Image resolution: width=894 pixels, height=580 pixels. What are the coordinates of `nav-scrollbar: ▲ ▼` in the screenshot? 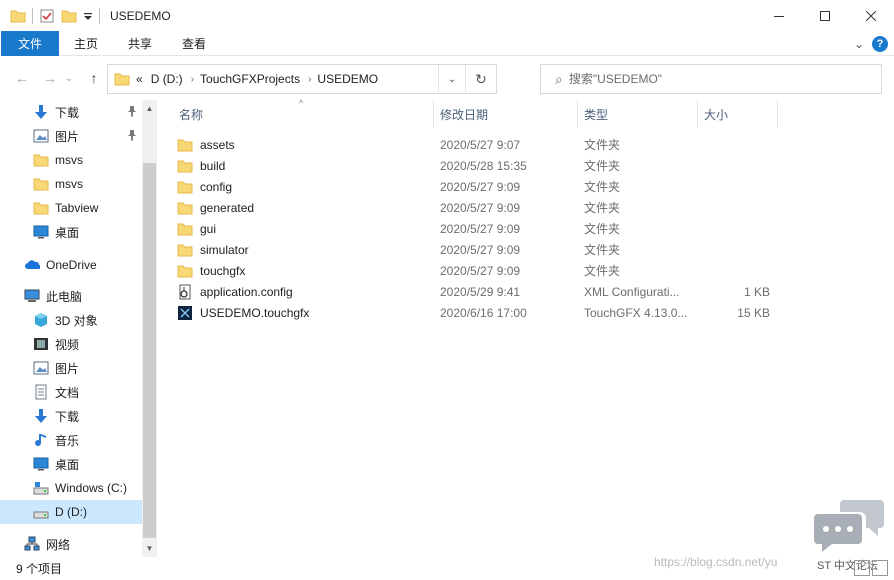 It's located at (149, 328).